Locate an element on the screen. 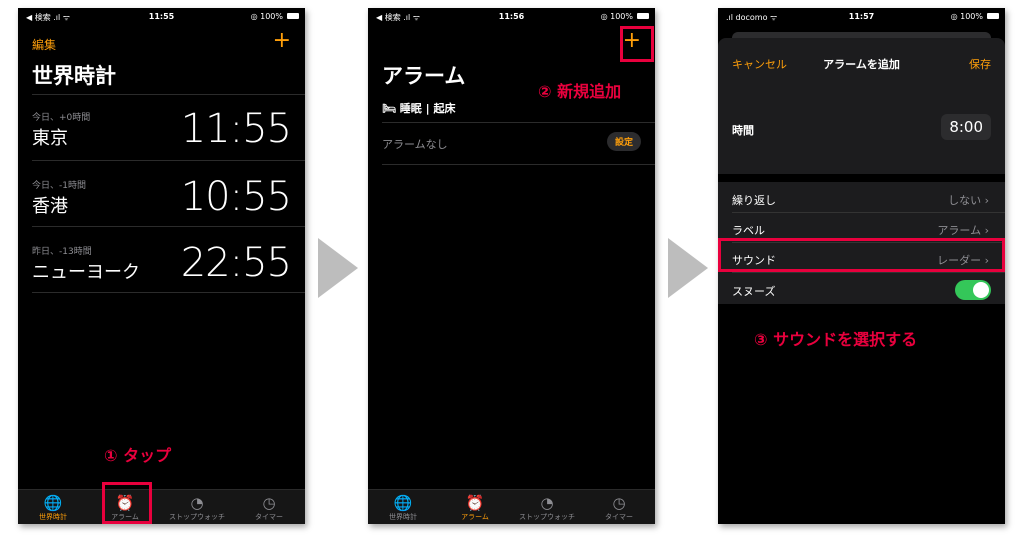 Image resolution: width=1024 pixels, height=538 pixels. clock-city: 東京 is located at coordinates (50, 138).